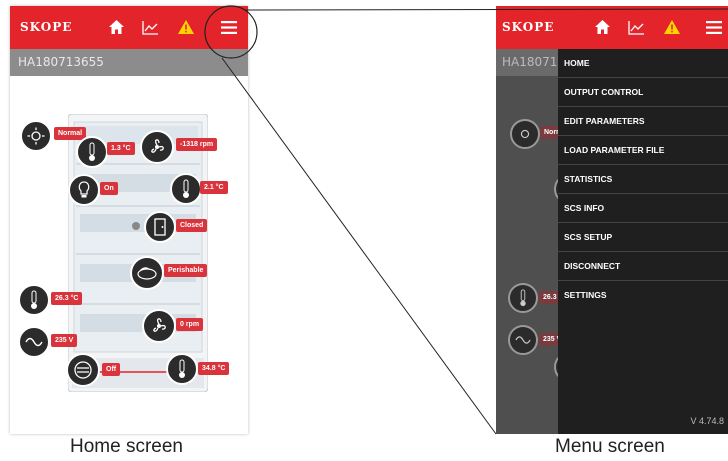  Describe the element at coordinates (129, 27) in the screenshot. I see `top-bar: SKOPE` at that location.